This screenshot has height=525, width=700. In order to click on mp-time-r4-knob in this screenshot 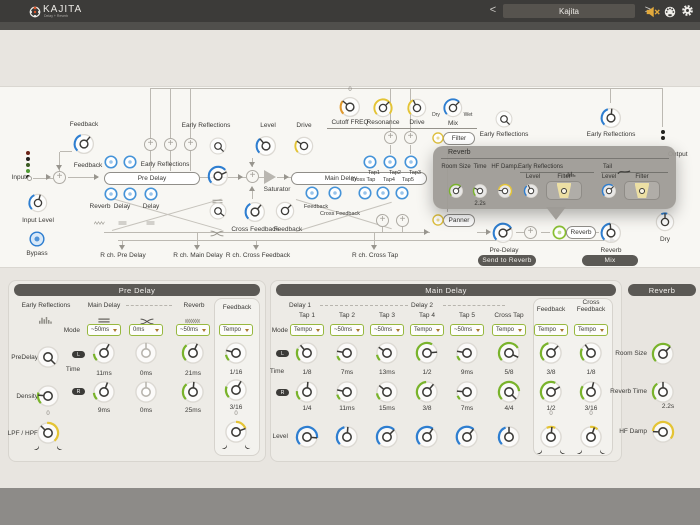, I will do `click(427, 392)`.